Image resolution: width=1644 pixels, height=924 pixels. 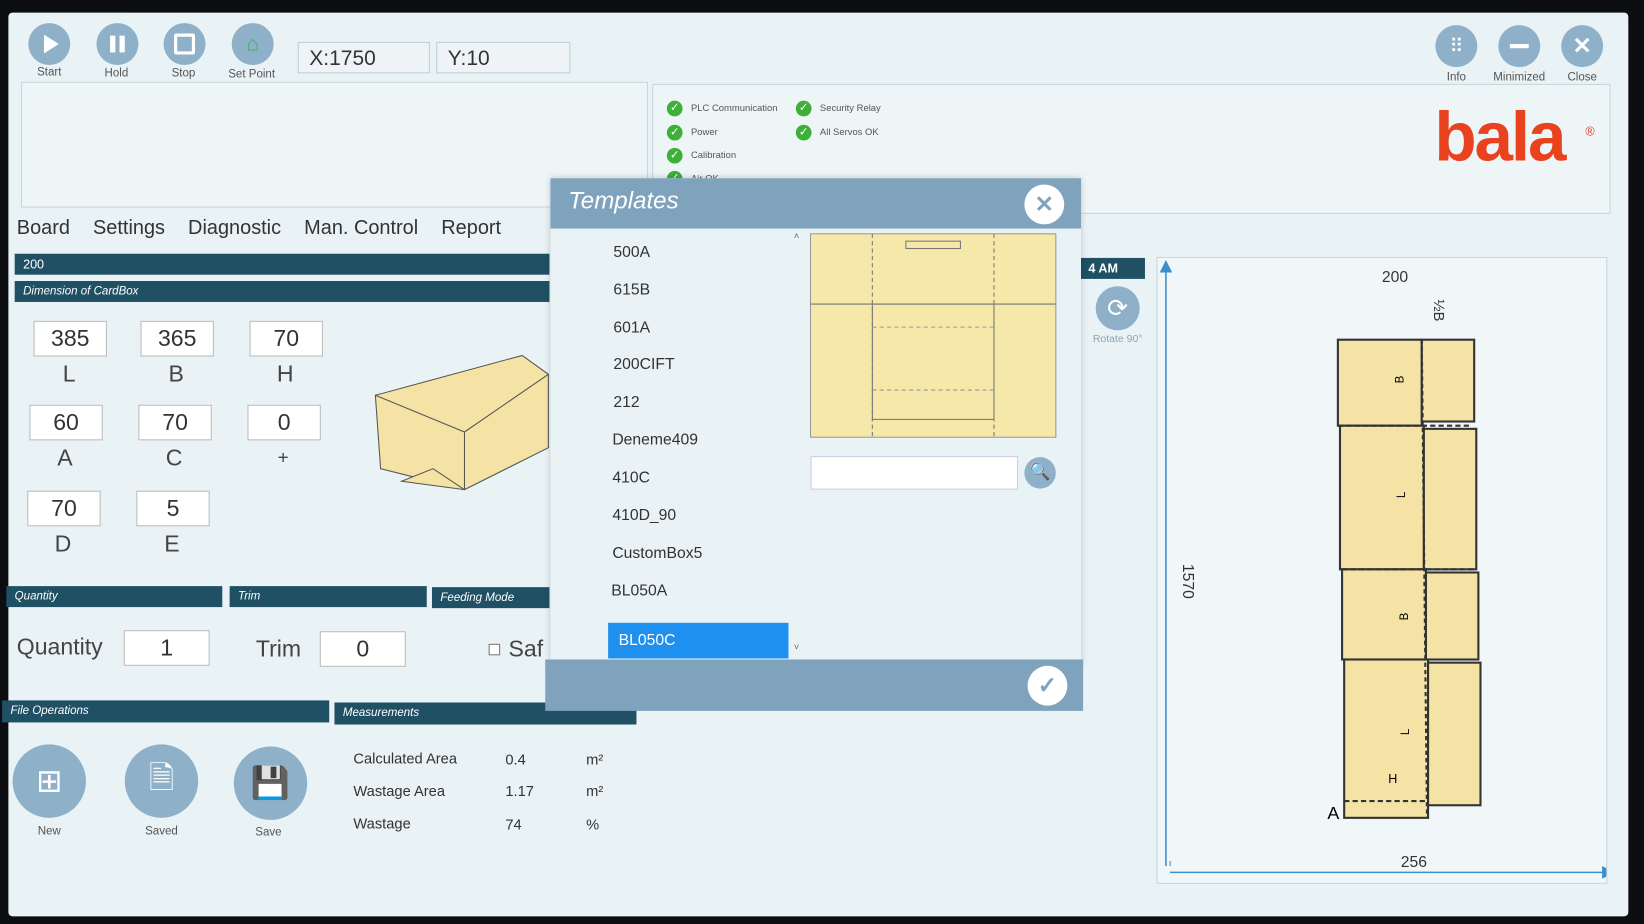 What do you see at coordinates (814, 685) in the screenshot?
I see `dialog-footer` at bounding box center [814, 685].